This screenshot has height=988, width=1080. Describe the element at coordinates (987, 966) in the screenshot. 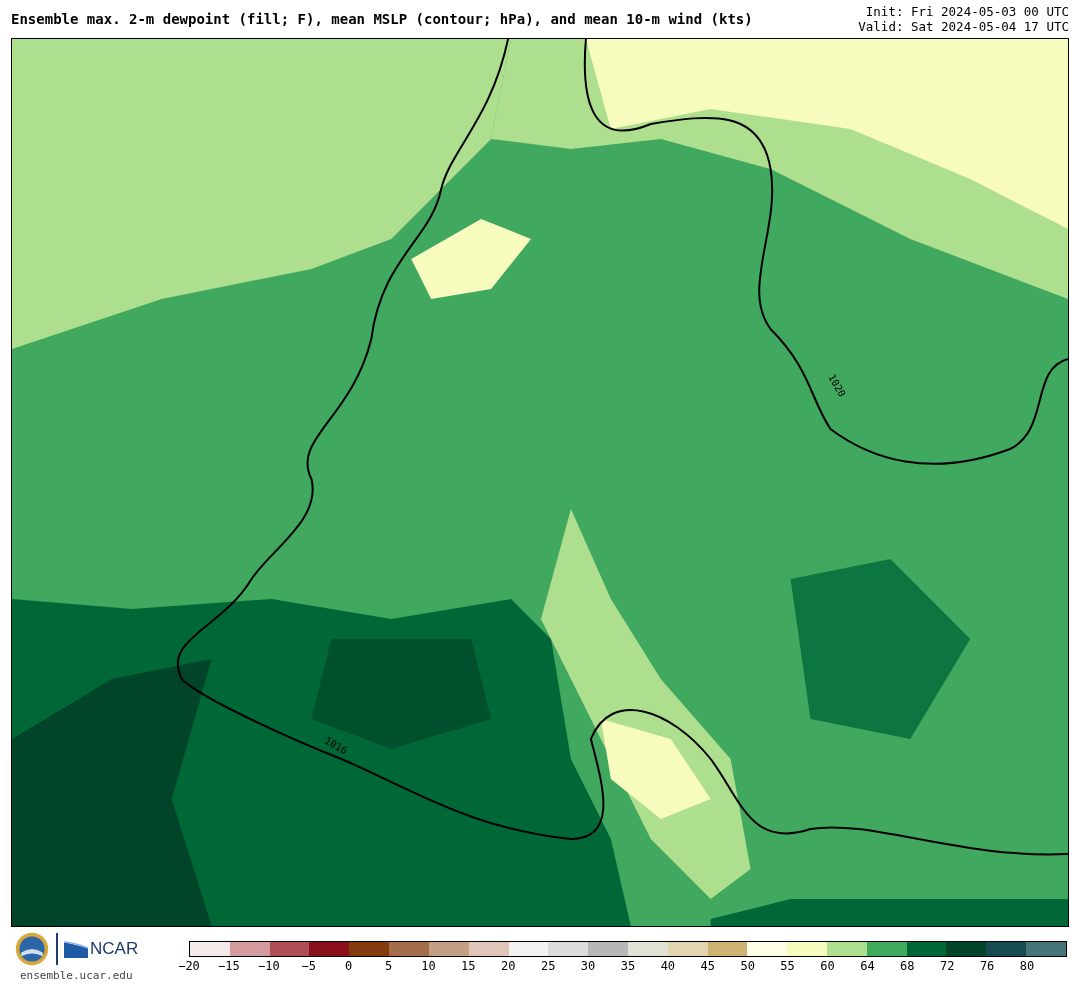

I see `tick-label: 76` at that location.